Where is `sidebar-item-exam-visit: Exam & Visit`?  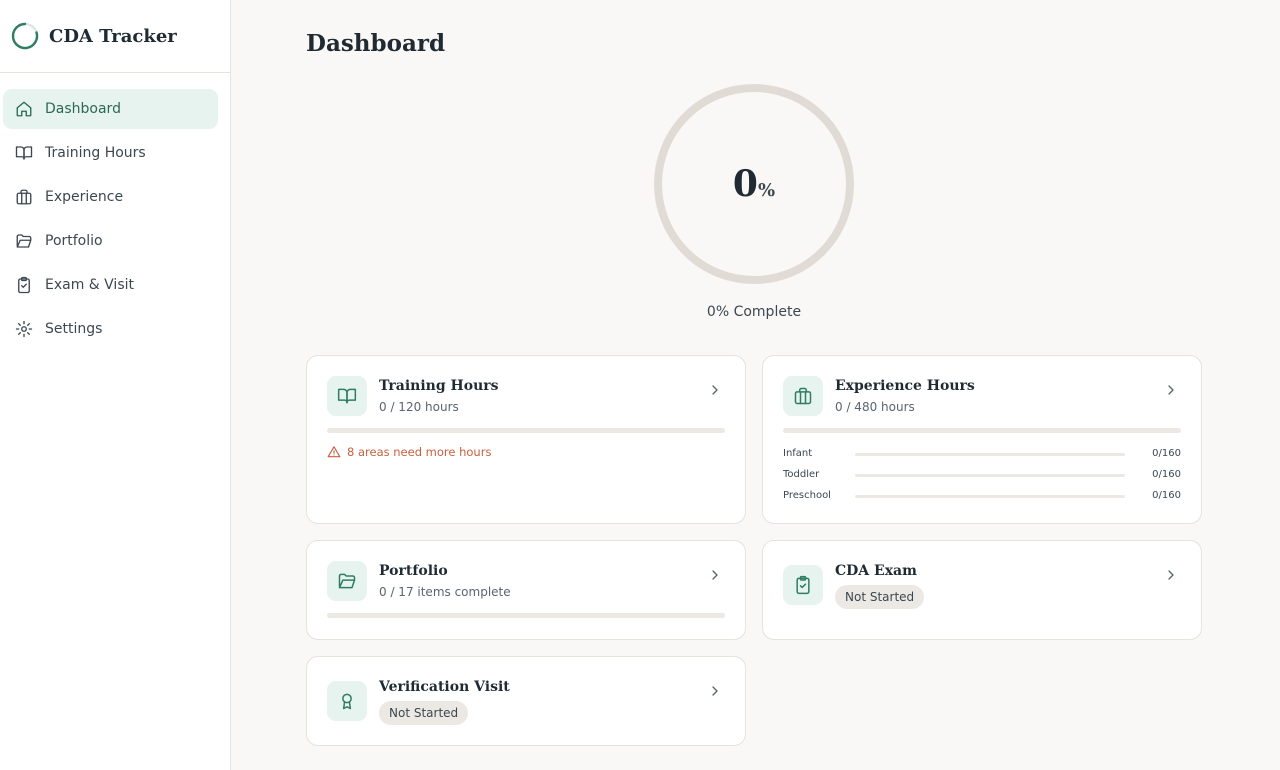
sidebar-item-exam-visit: Exam & Visit is located at coordinates (110, 285).